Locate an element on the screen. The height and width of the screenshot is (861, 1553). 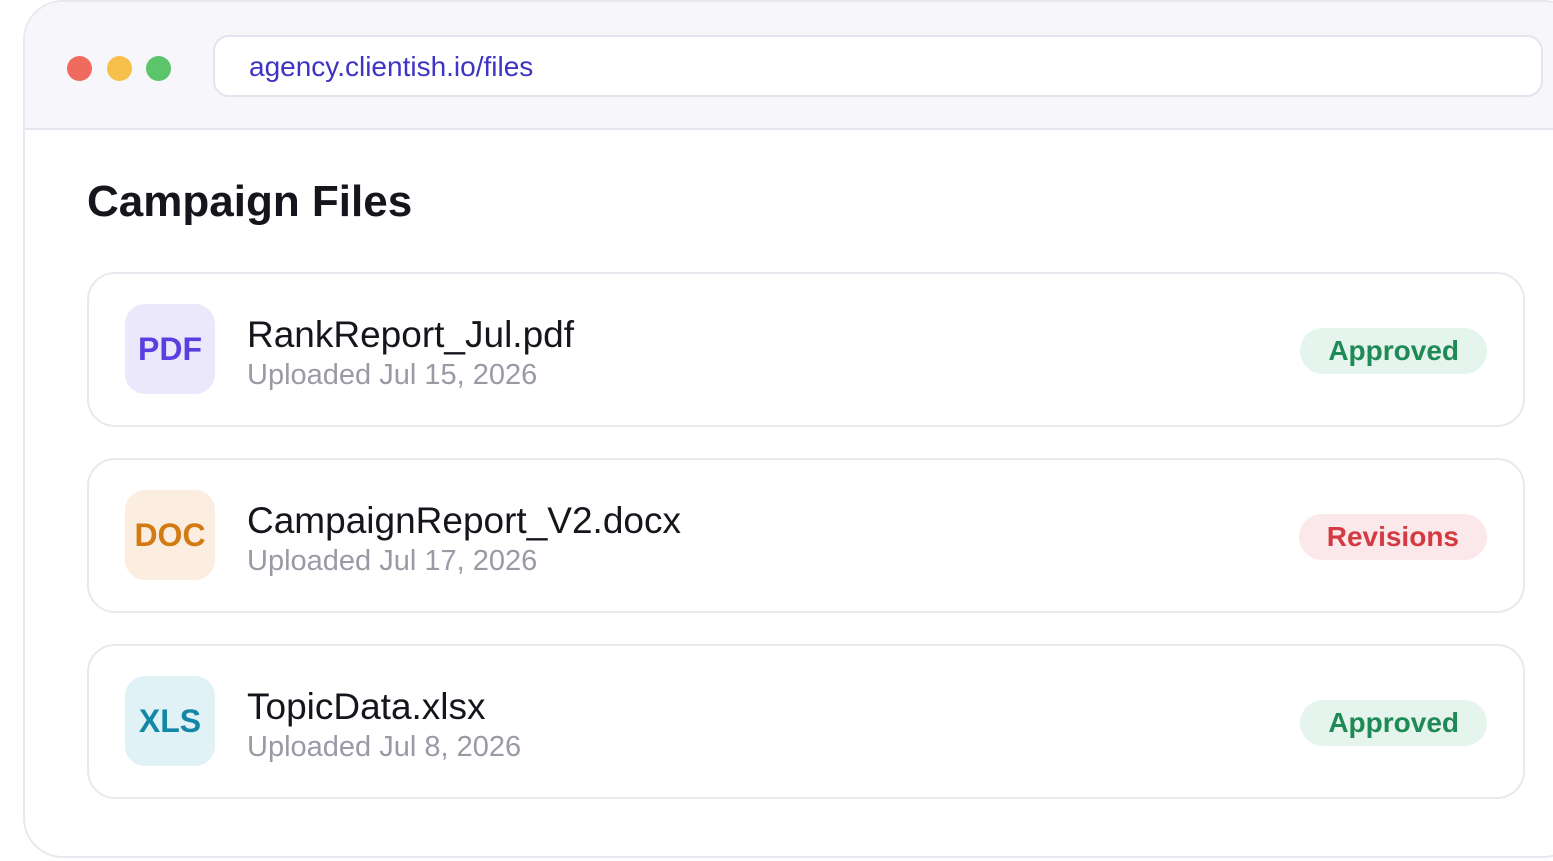
browser-titlebar: agency.clientish.io/files is located at coordinates (789, 66).